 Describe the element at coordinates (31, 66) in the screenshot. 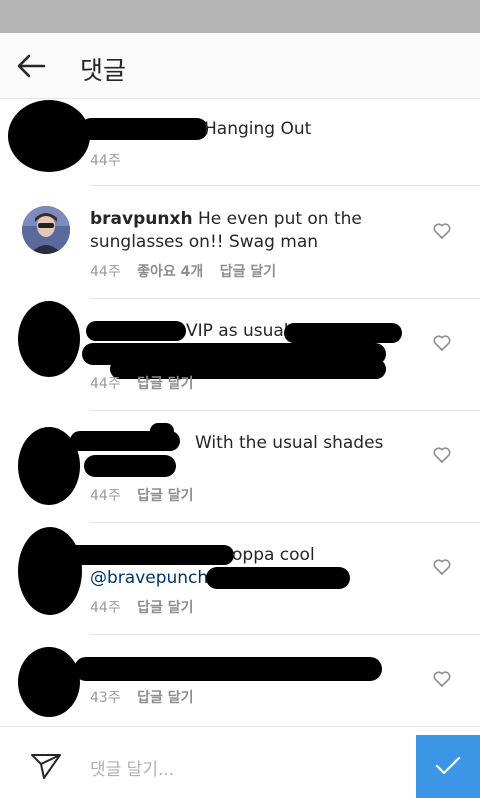

I see `back-arrow-icon` at that location.